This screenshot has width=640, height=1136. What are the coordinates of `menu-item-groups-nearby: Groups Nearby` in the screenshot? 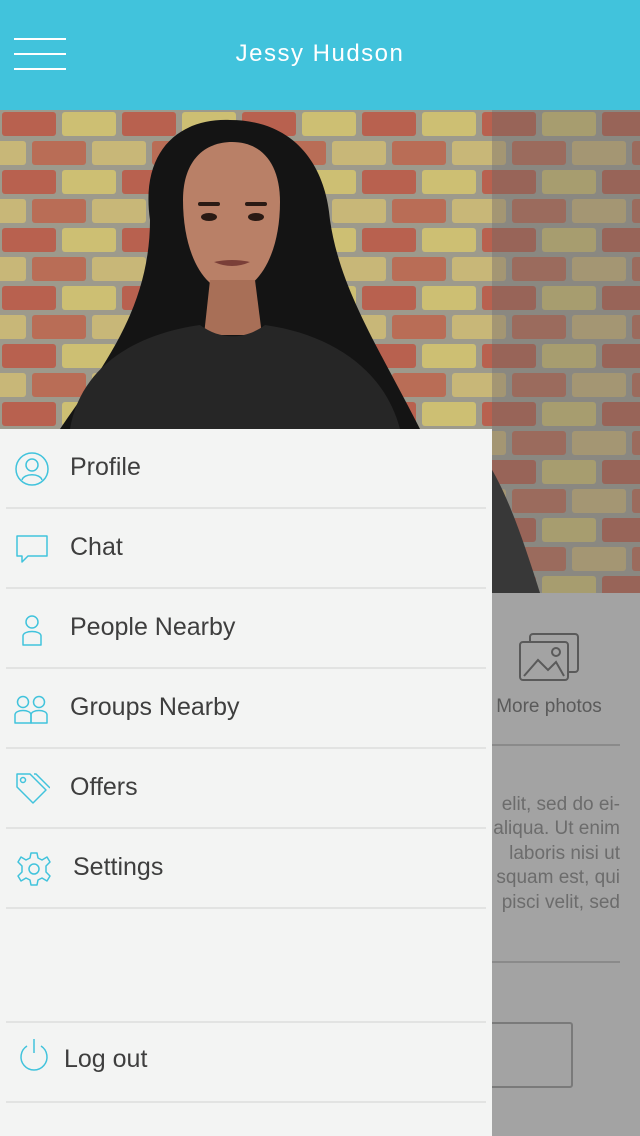 It's located at (246, 709).